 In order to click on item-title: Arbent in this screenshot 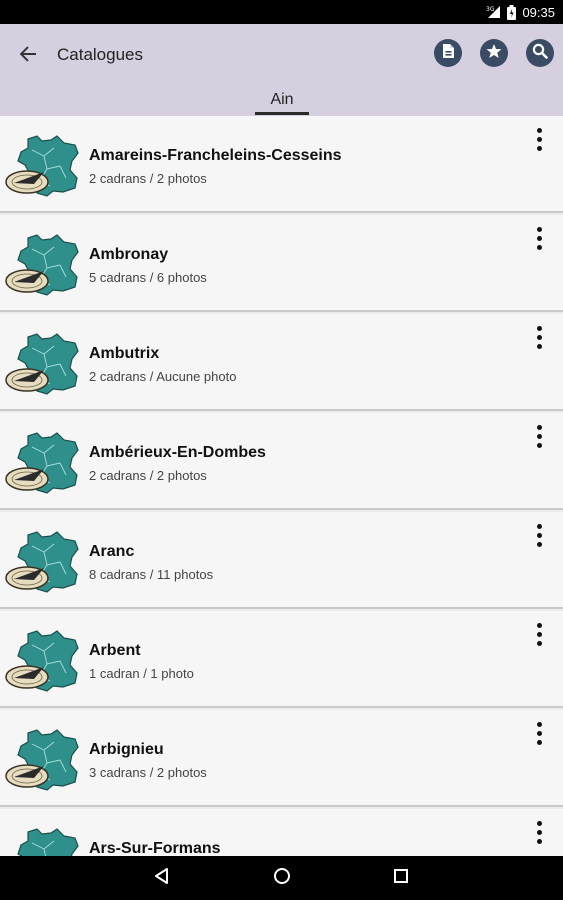, I will do `click(115, 650)`.